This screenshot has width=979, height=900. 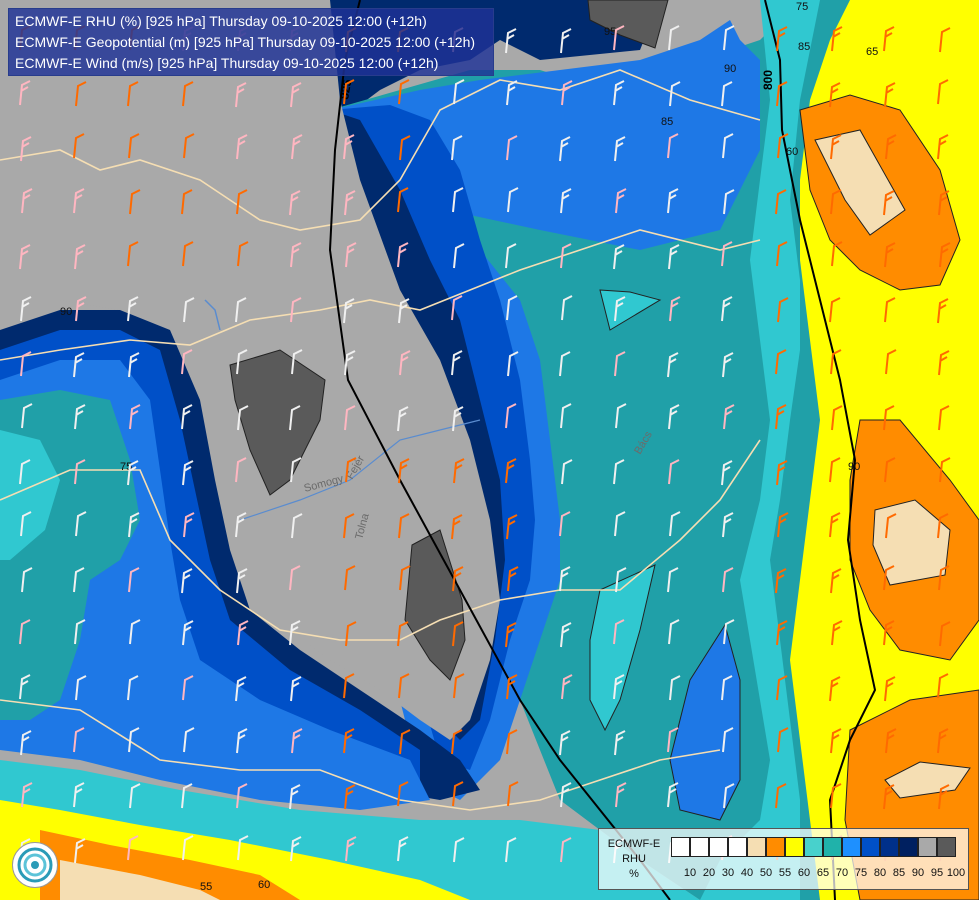 I want to click on swirl-logo-icon, so click(x=35, y=865).